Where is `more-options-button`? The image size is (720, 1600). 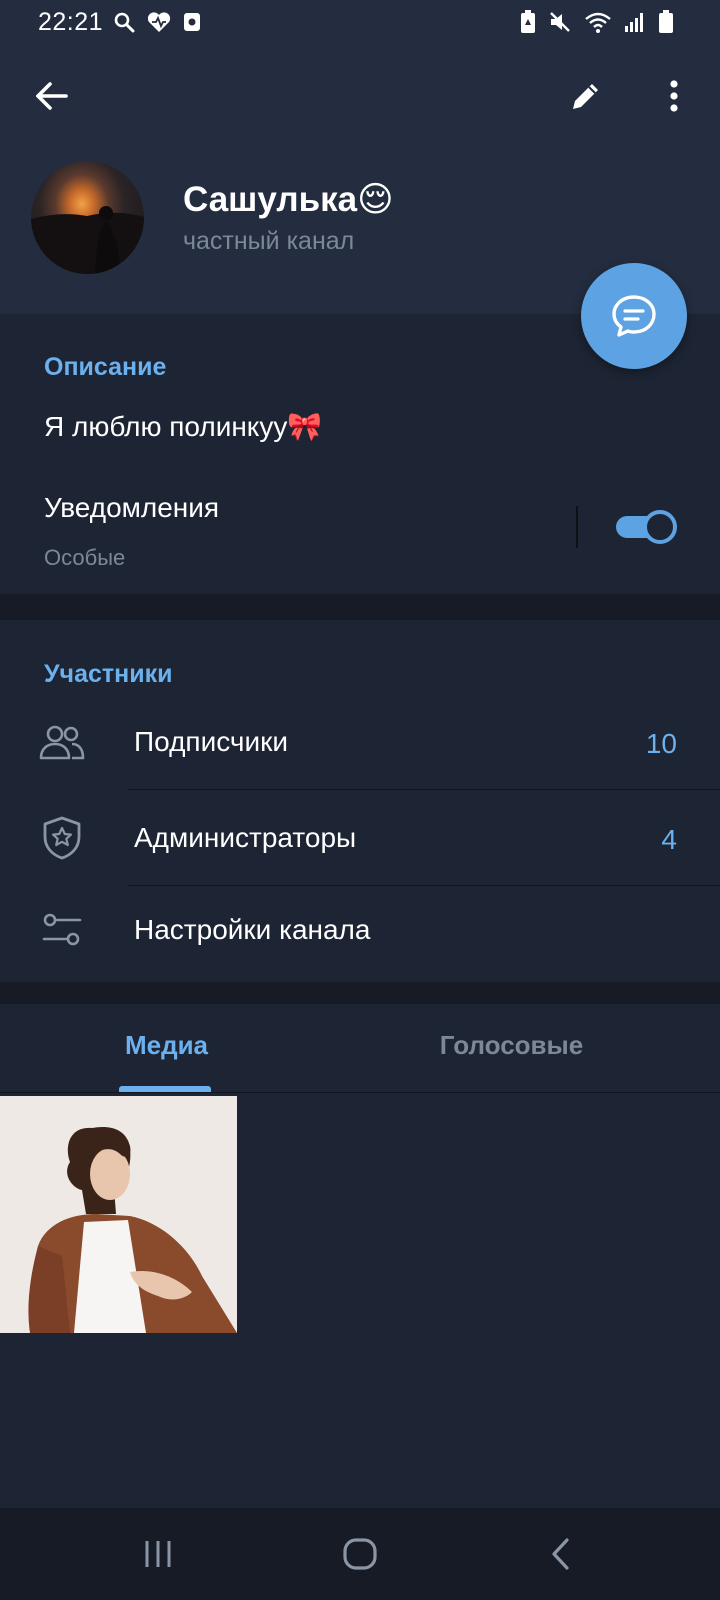 more-options-button is located at coordinates (674, 96).